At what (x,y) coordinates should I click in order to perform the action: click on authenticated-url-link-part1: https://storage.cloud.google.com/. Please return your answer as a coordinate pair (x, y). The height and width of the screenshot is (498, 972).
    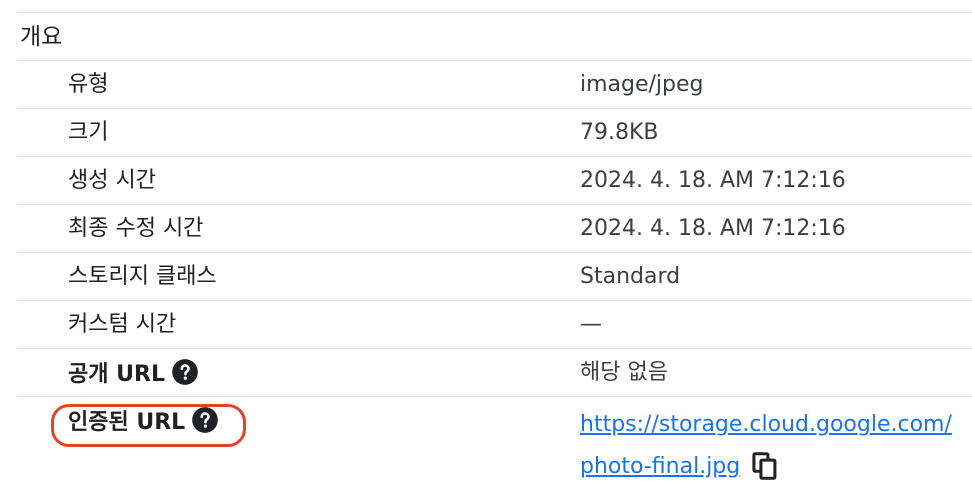
    Looking at the image, I should click on (766, 424).